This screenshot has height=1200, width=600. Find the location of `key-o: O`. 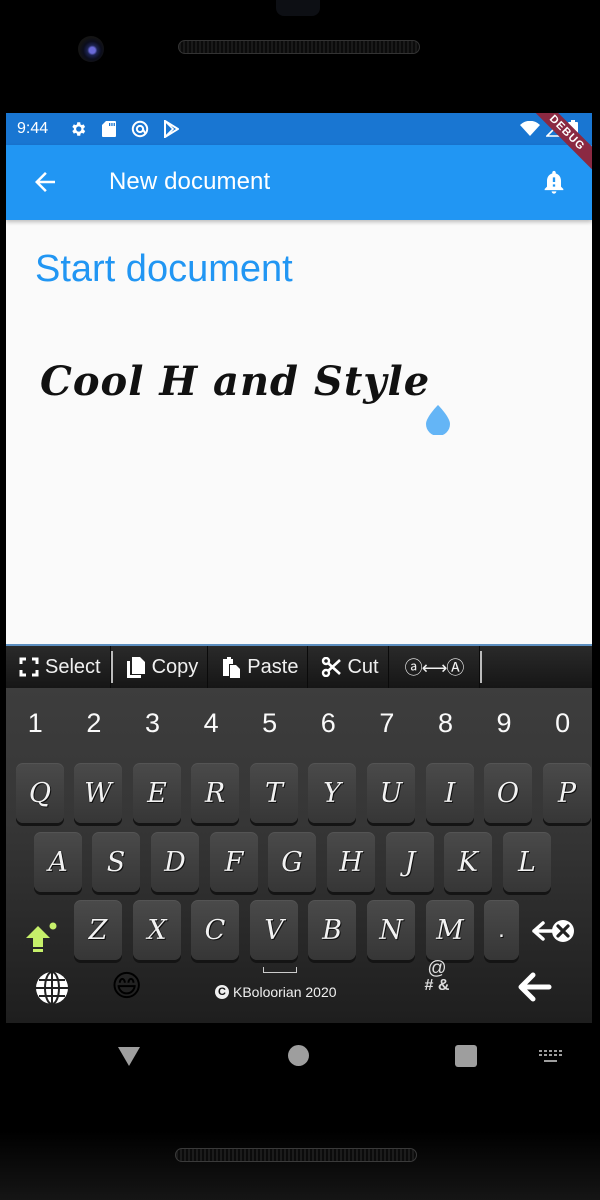

key-o: O is located at coordinates (508, 793).